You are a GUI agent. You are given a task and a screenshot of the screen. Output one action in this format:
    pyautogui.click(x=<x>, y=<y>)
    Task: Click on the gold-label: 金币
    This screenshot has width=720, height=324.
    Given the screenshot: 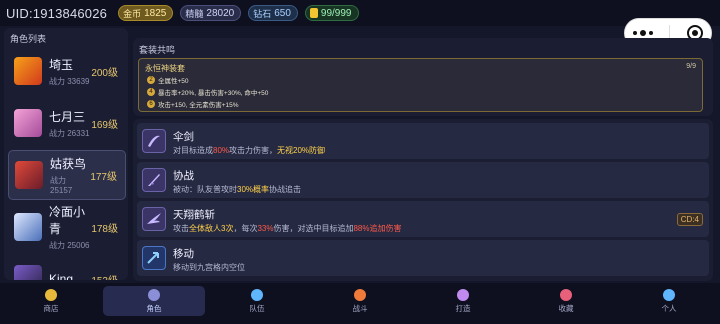 What is the action you would take?
    pyautogui.click(x=132, y=13)
    